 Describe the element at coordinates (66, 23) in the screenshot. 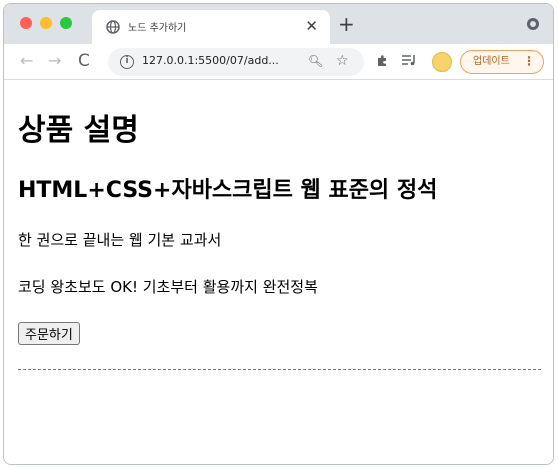

I see `maximize-window-button` at that location.